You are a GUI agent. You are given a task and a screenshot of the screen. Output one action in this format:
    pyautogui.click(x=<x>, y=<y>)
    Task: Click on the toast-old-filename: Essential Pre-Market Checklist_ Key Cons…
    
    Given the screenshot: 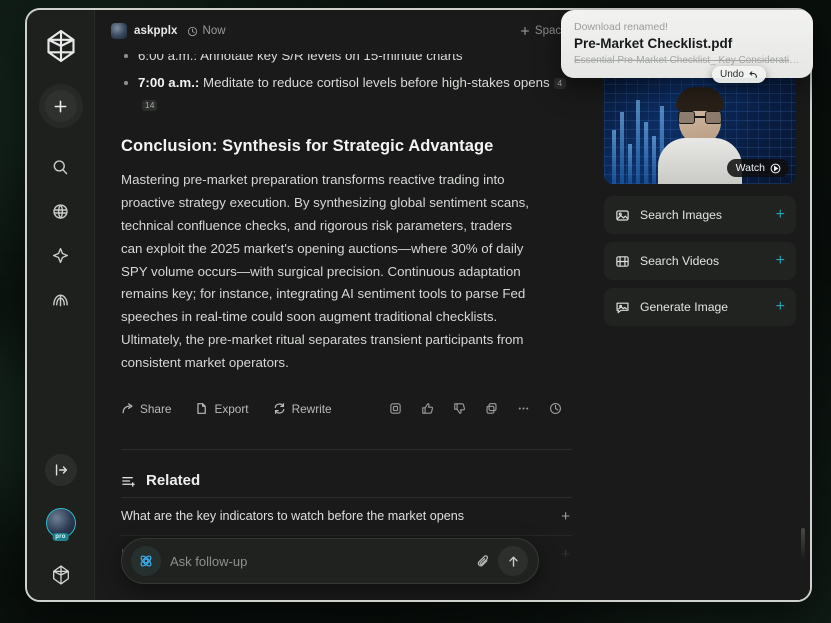 What is the action you would take?
    pyautogui.click(x=687, y=60)
    